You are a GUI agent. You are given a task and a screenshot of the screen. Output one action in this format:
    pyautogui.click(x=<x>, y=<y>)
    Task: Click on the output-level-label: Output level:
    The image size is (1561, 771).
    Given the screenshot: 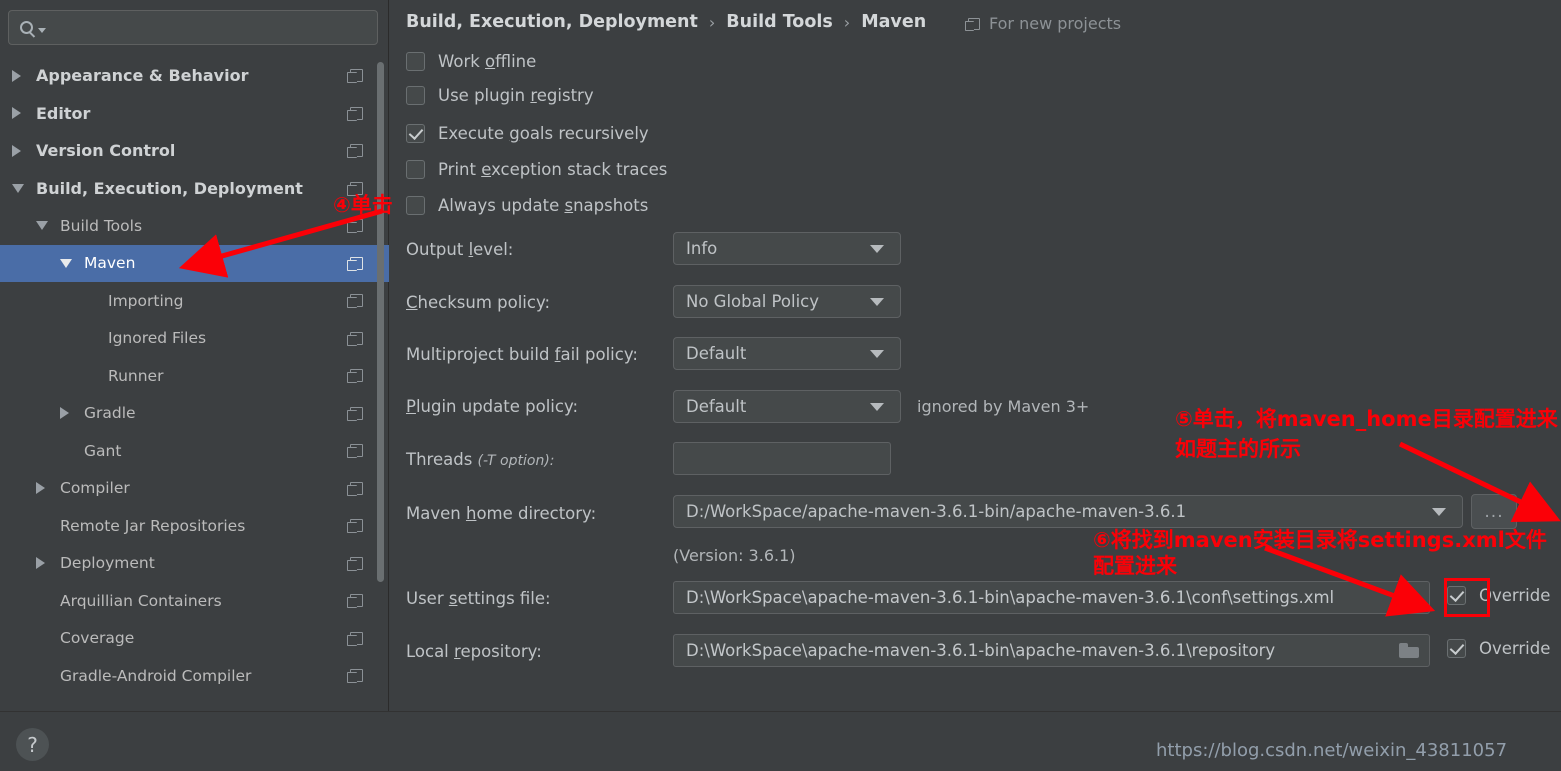 What is the action you would take?
    pyautogui.click(x=460, y=249)
    